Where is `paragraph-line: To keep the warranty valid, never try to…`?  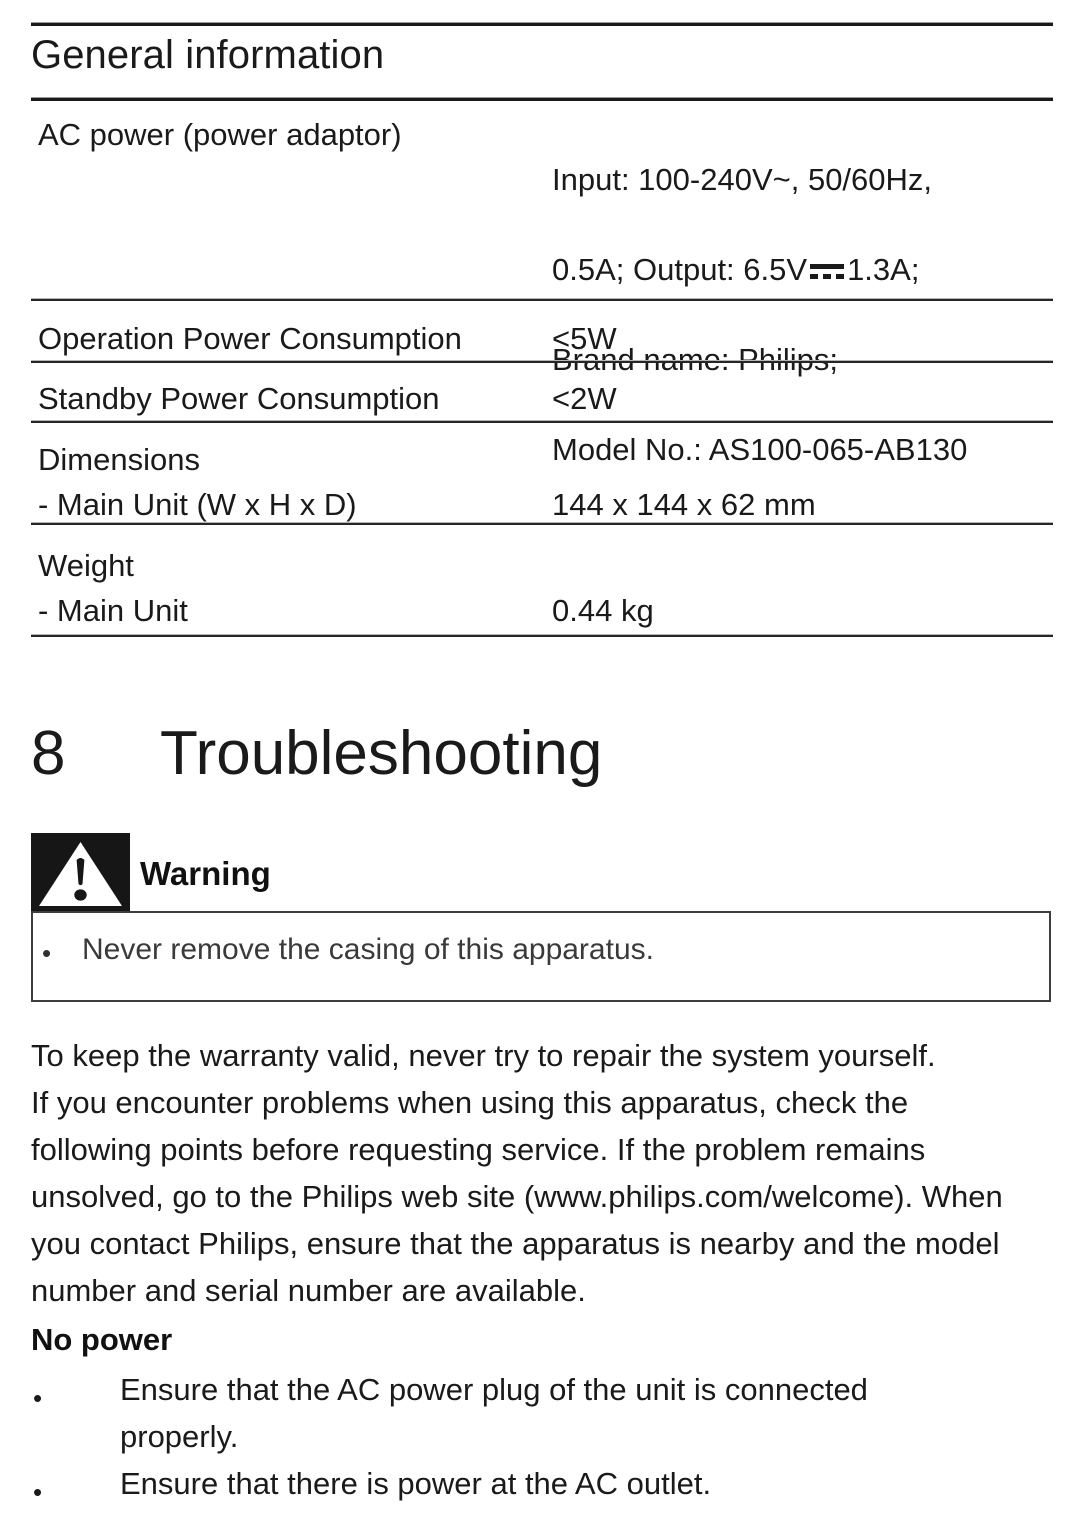
paragraph-line: To keep the warranty valid, never try to… is located at coordinates (483, 1055).